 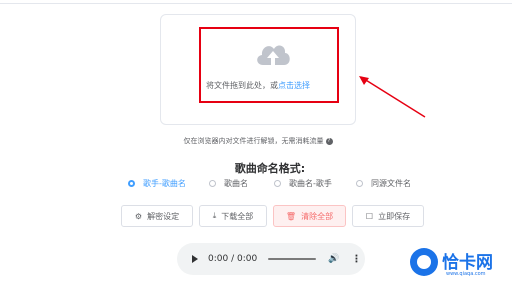 I want to click on annotation-box, so click(x=269, y=65).